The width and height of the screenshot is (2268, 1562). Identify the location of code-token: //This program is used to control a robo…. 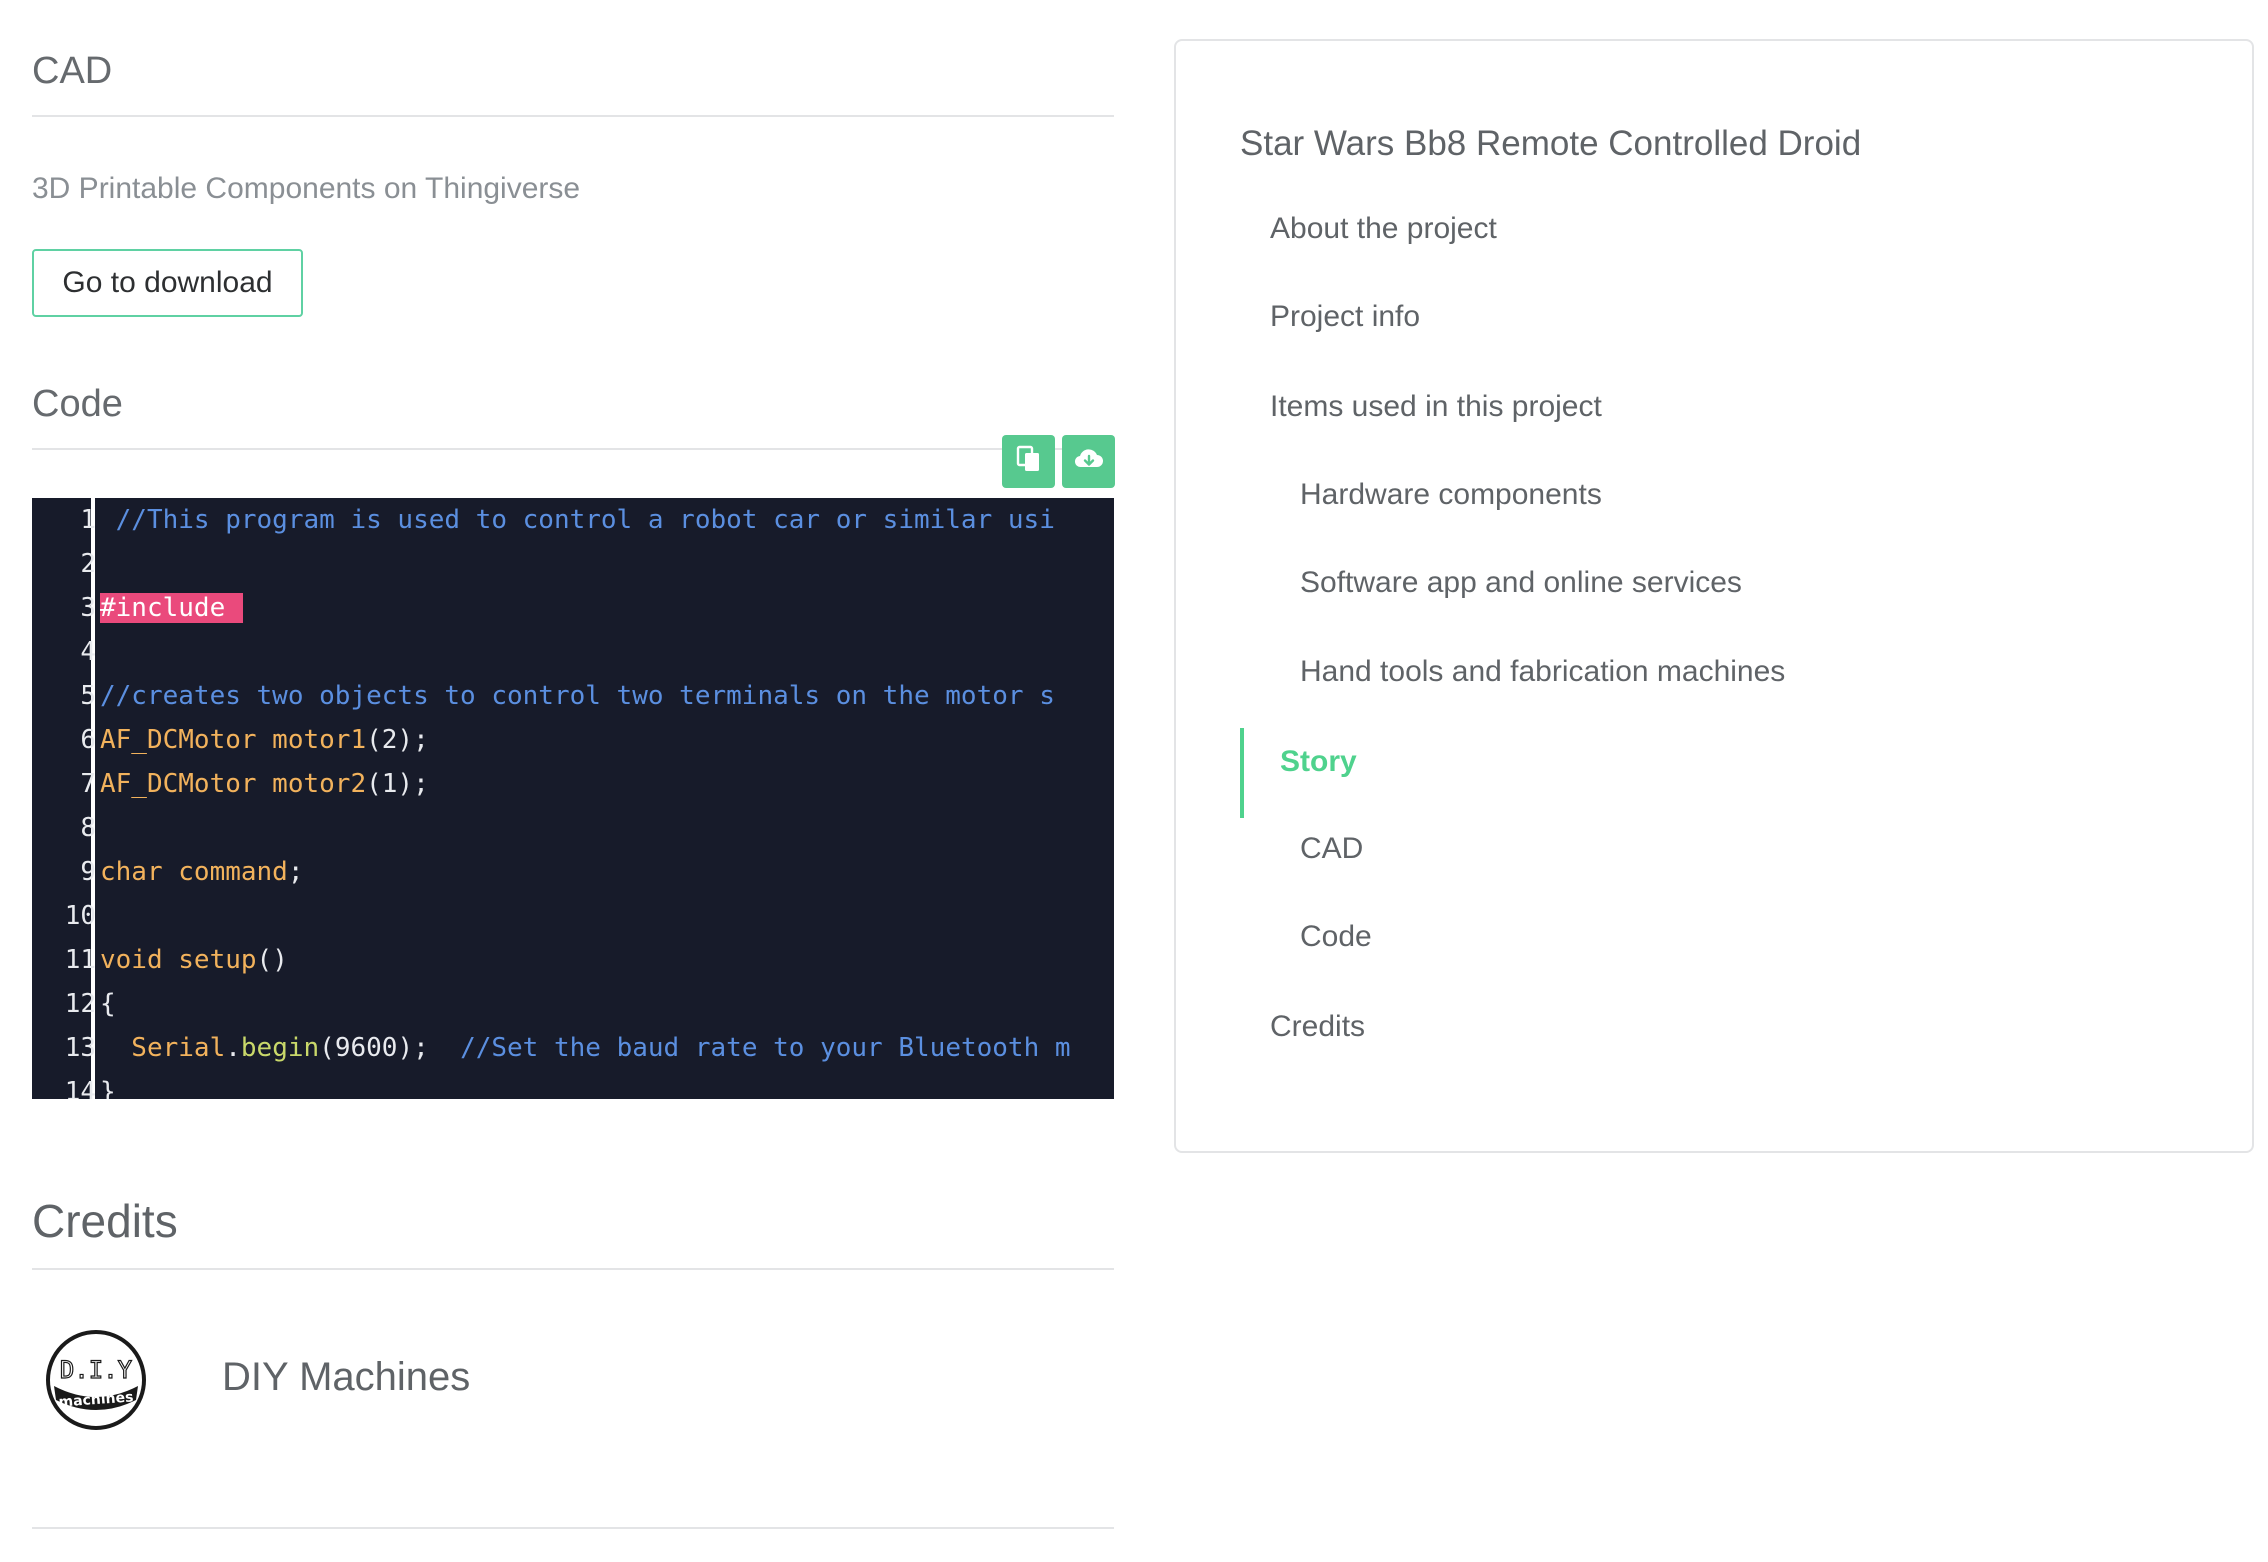
(577, 520).